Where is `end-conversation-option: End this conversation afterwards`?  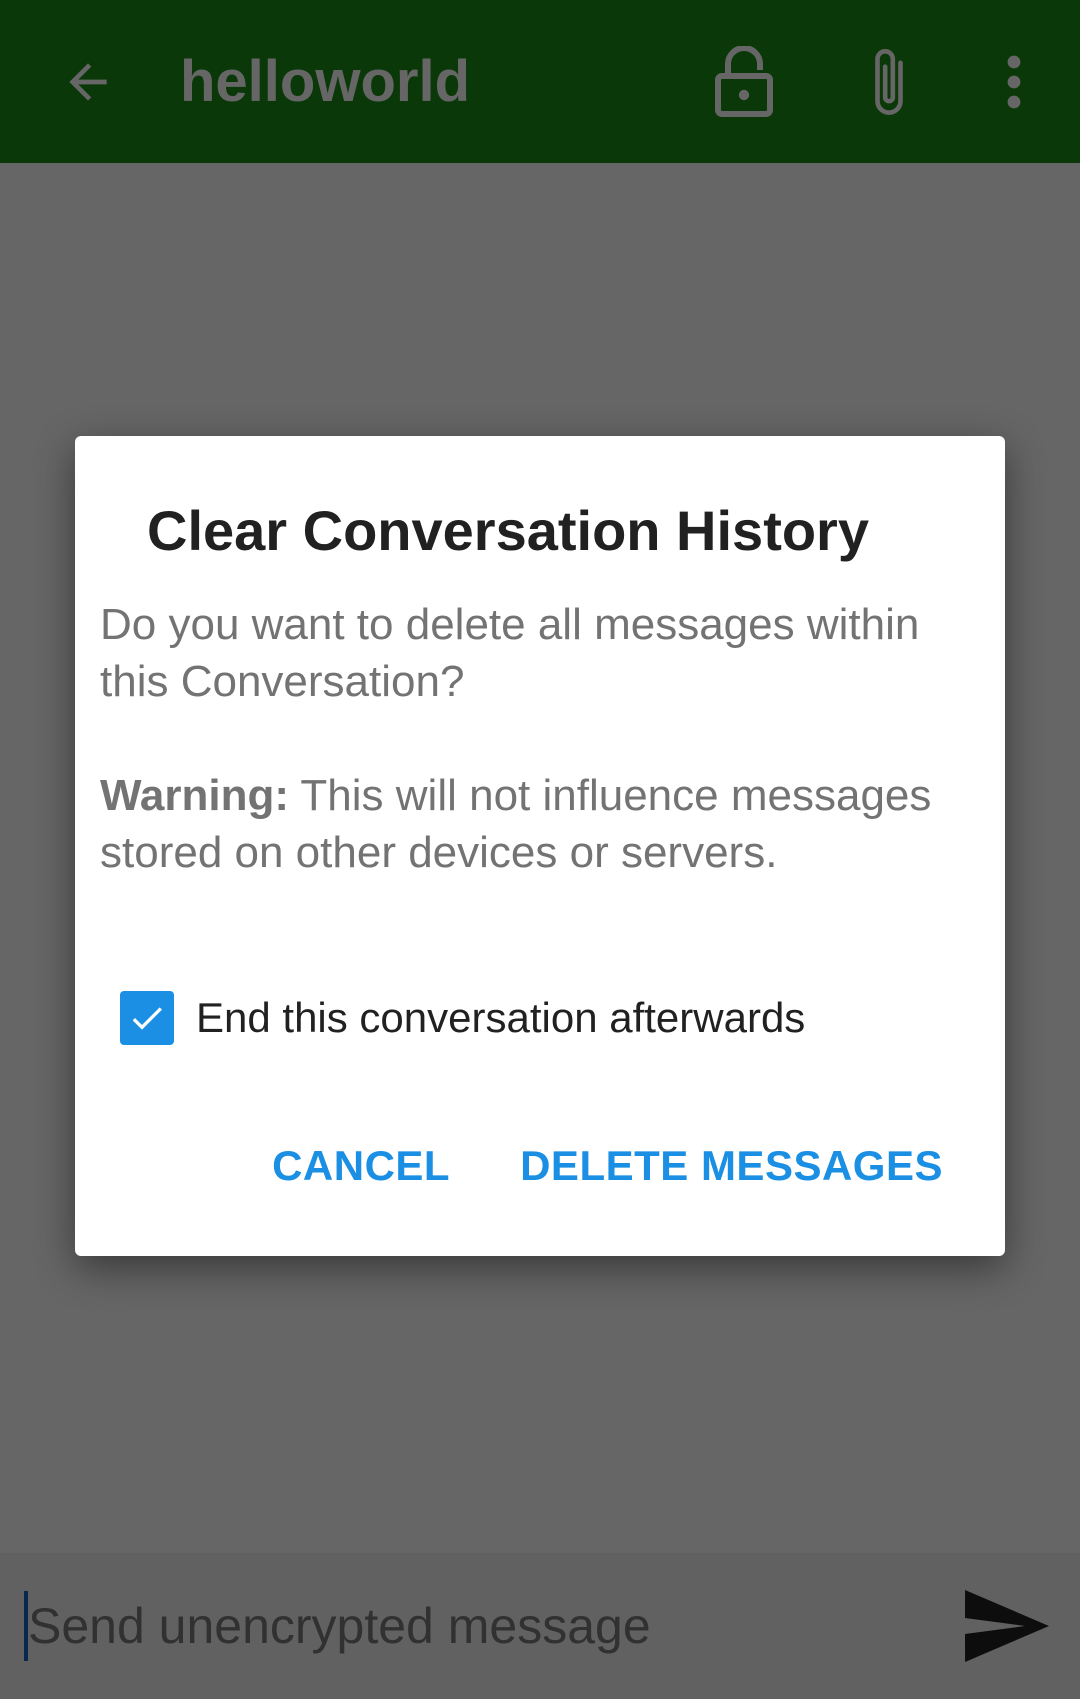
end-conversation-option: End this conversation afterwards is located at coordinates (462, 1018).